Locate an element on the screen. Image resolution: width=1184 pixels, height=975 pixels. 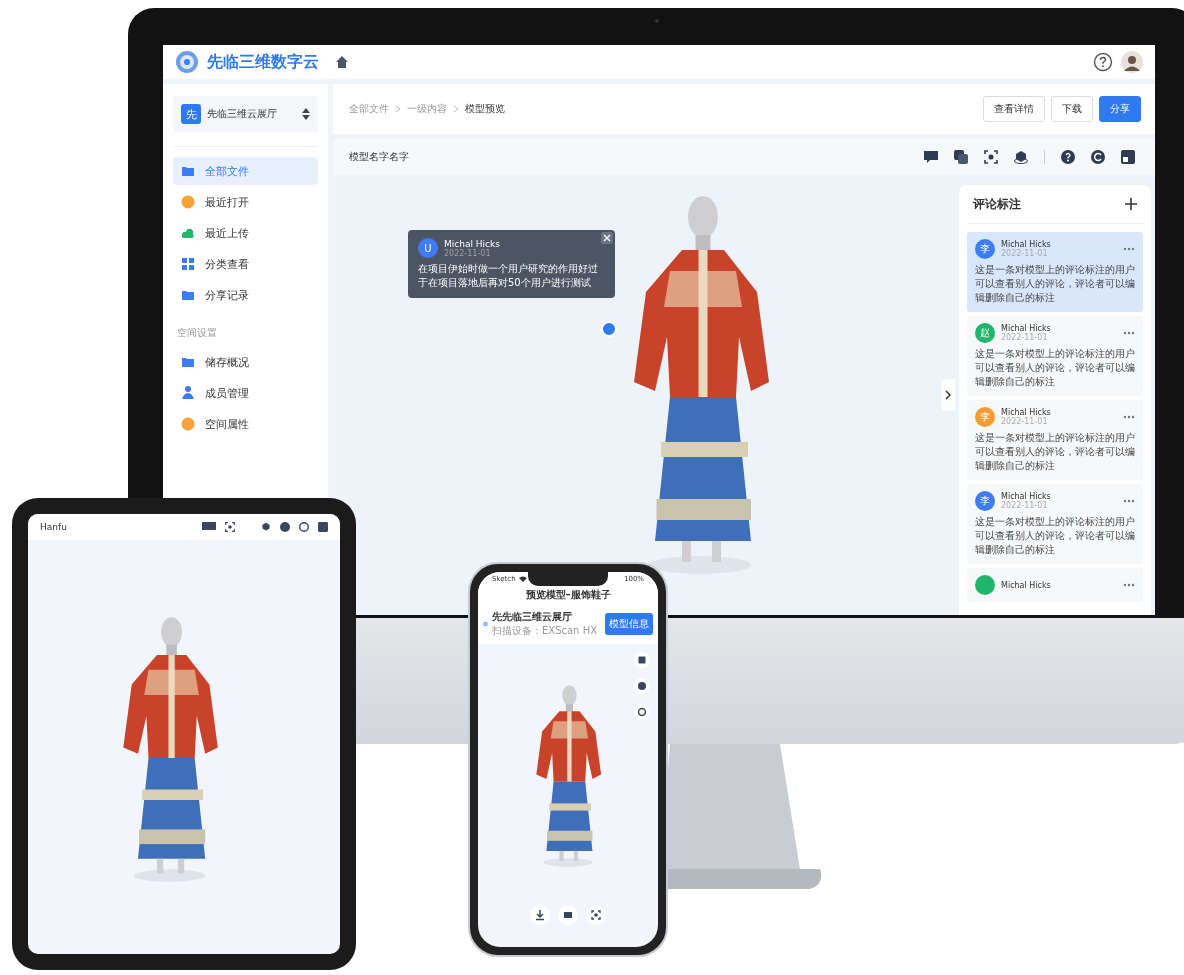
workspace-selector: 先 先临三维云展厅 is located at coordinates (245, 114).